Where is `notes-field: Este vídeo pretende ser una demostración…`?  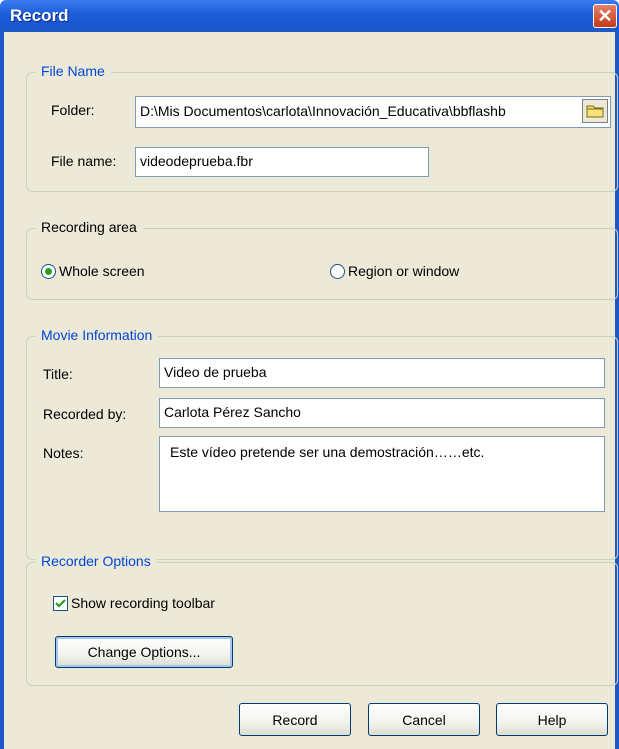
notes-field: Este vídeo pretende ser una demostración… is located at coordinates (382, 474).